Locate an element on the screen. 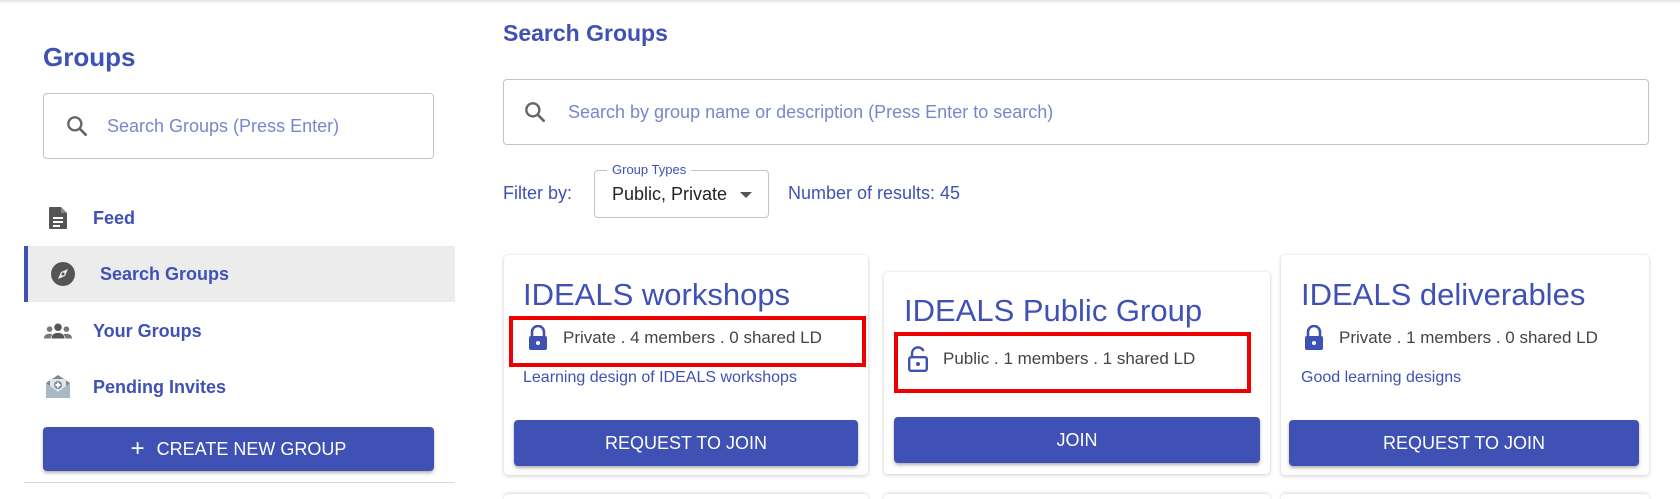  sidebar-item-search-groups: Search Groups is located at coordinates (239, 274).